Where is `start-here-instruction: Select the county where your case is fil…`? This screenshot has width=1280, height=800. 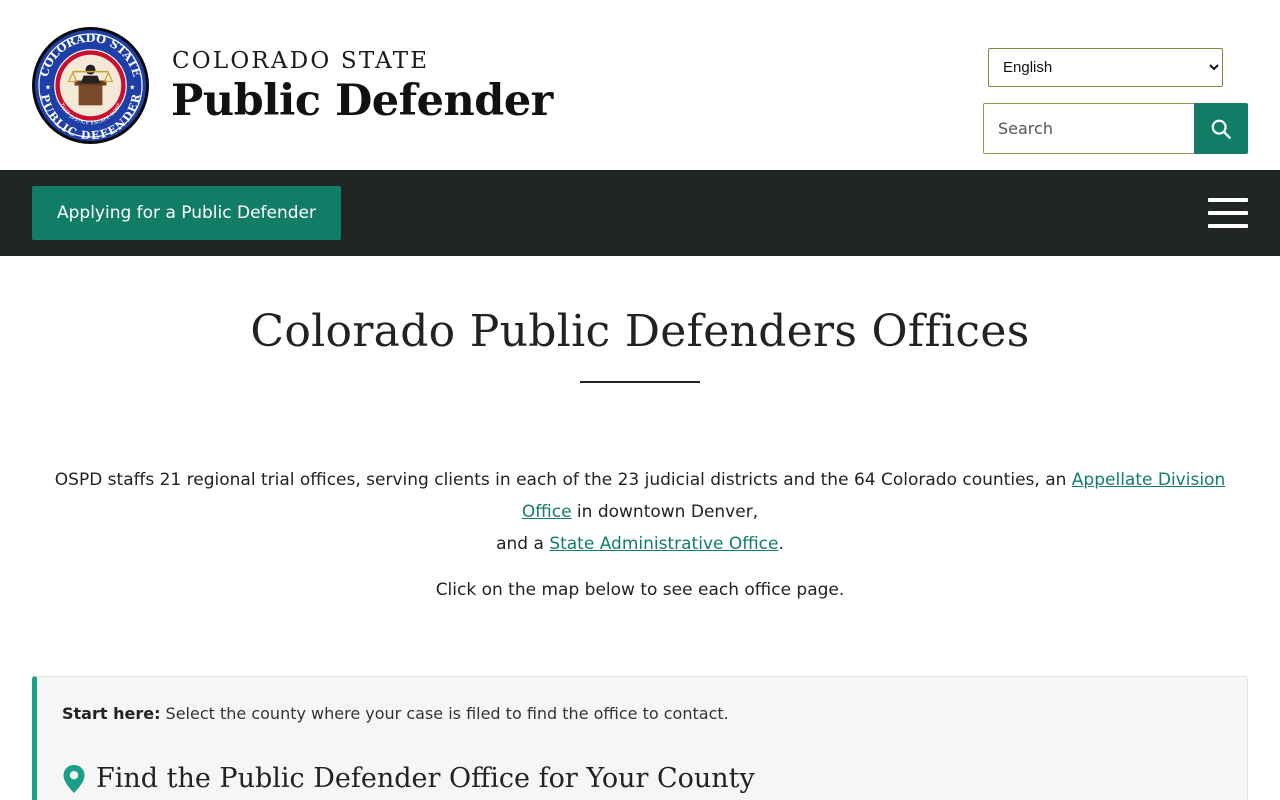 start-here-instruction: Select the county where your case is fil… is located at coordinates (444, 713).